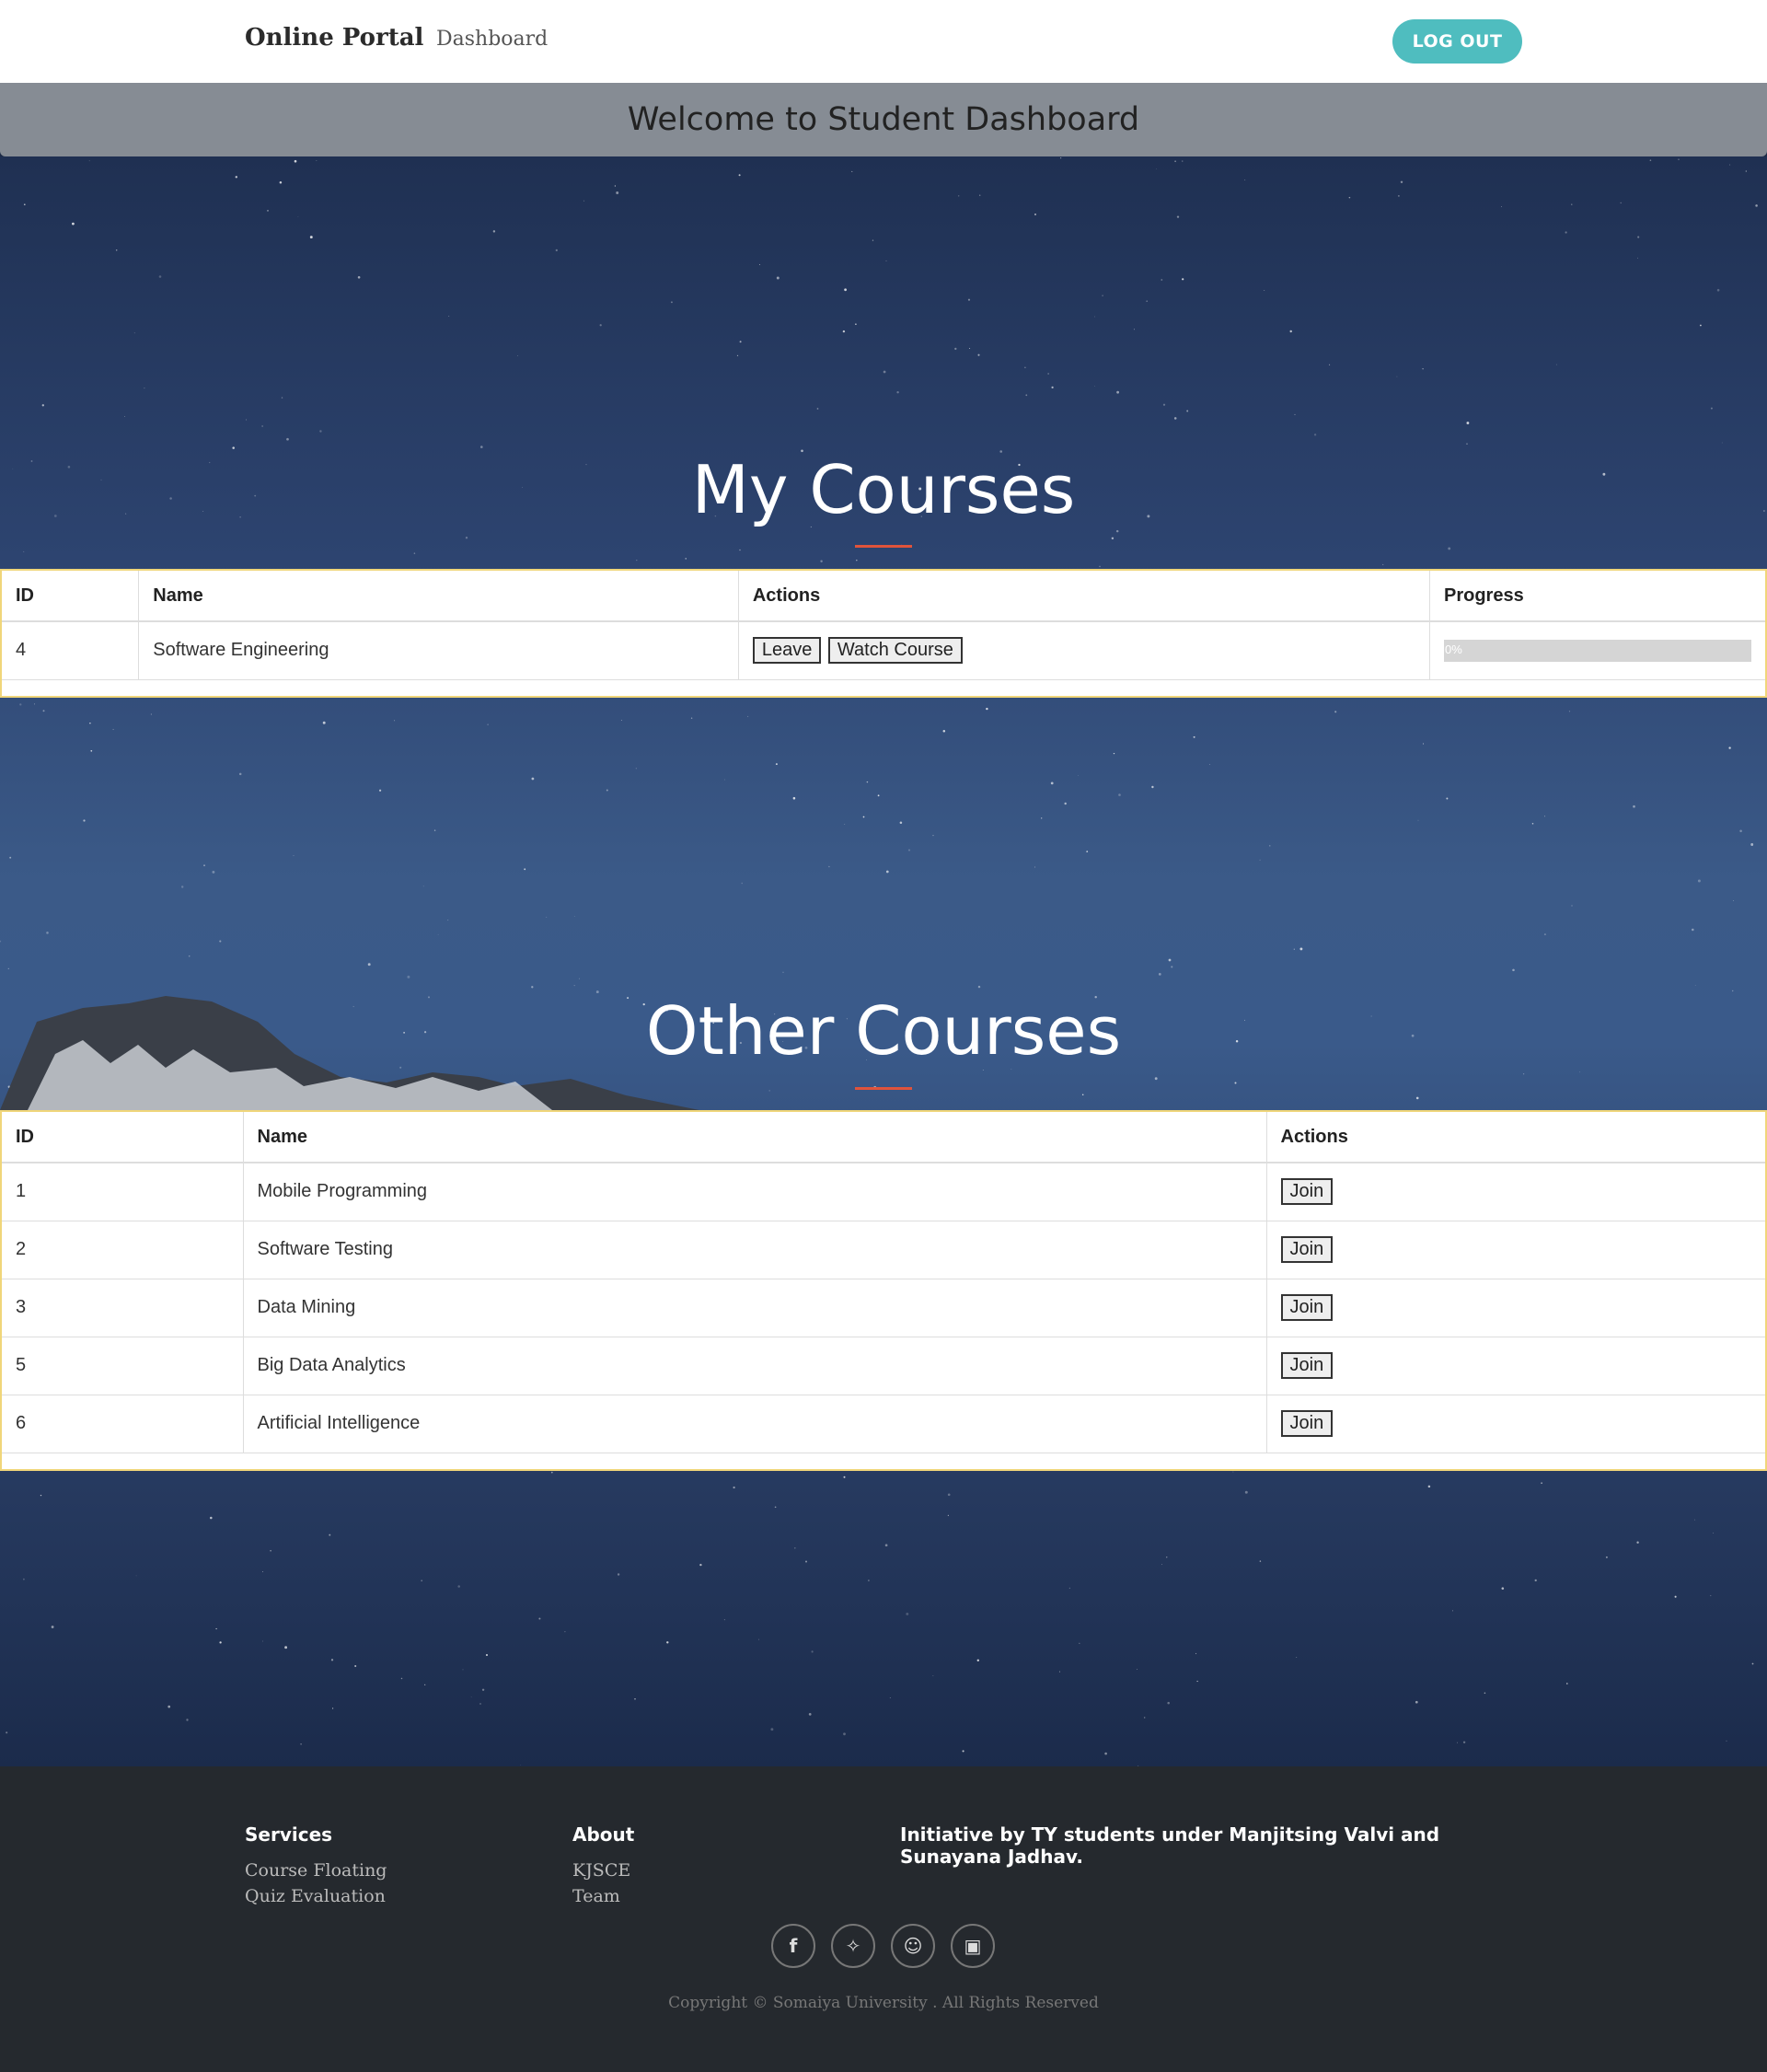 Image resolution: width=1767 pixels, height=2072 pixels. I want to click on footer-link-quiz-evaluation: Quiz Evaluation, so click(315, 1896).